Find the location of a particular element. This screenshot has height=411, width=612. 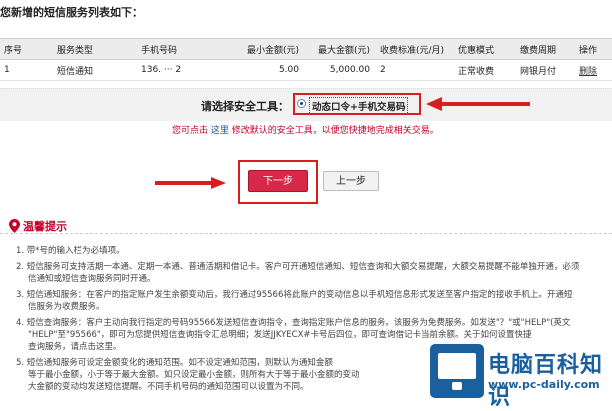

cell-action: 删除 is located at coordinates (593, 70).